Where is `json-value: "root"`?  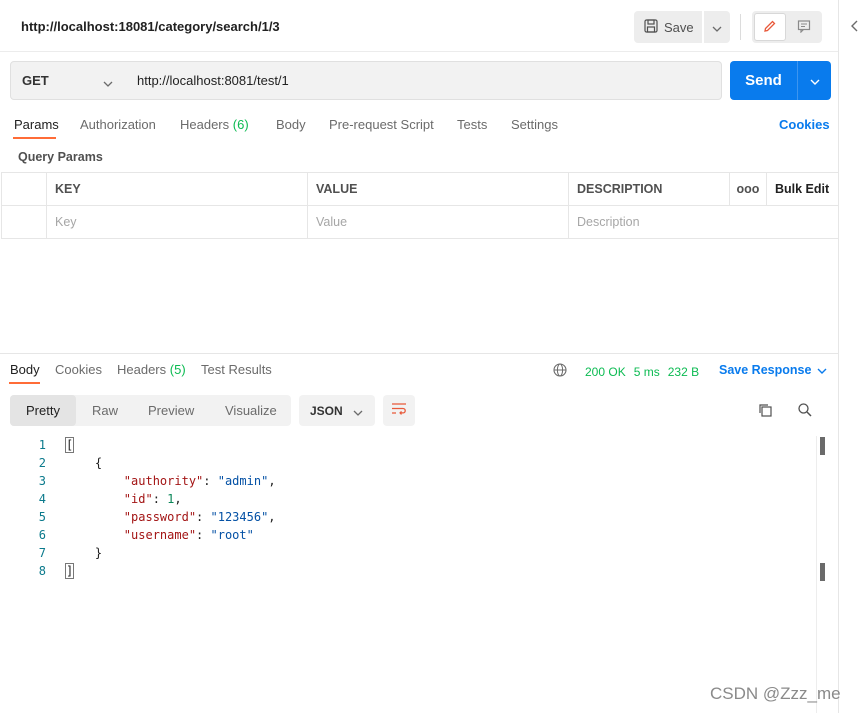 json-value: "root" is located at coordinates (232, 535).